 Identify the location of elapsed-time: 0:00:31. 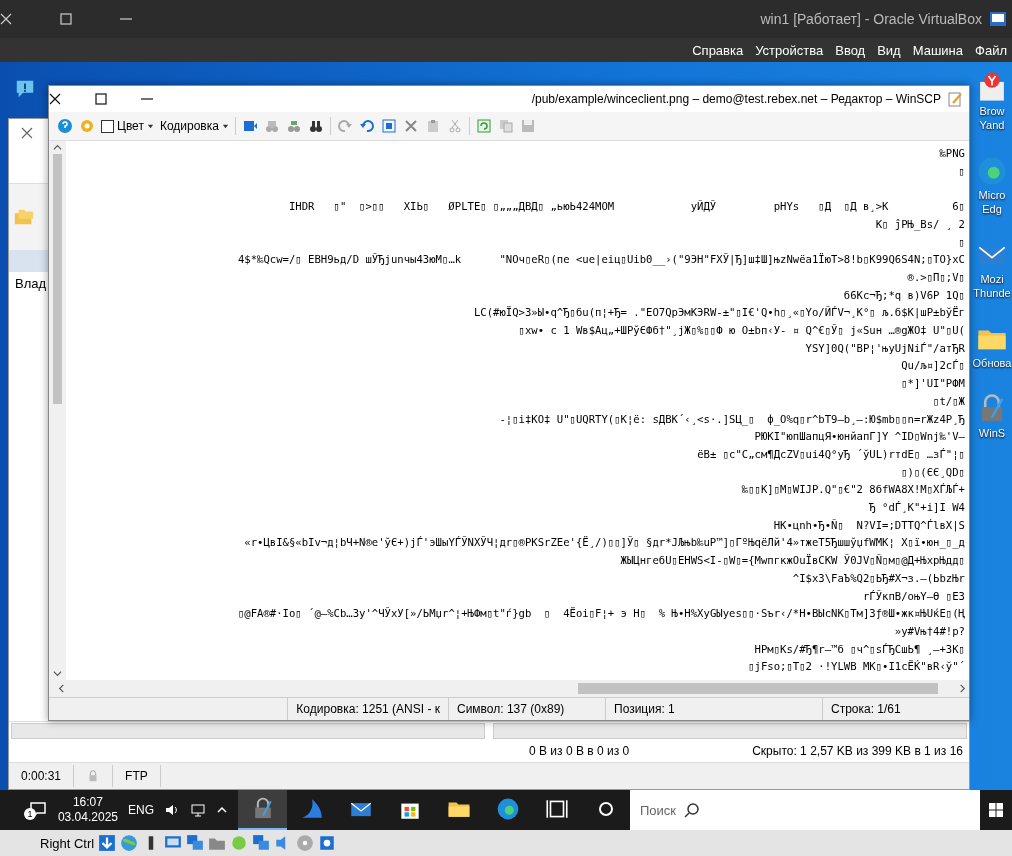
(42, 776).